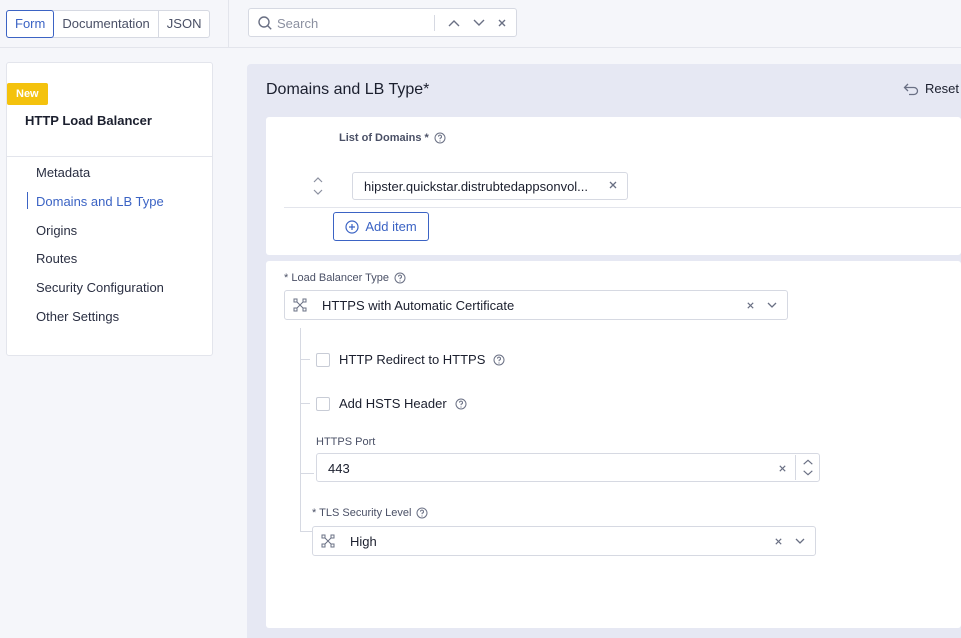 The height and width of the screenshot is (638, 961). Describe the element at coordinates (94, 321) in the screenshot. I see `sidebar-item-other-settings: Other Settings` at that location.